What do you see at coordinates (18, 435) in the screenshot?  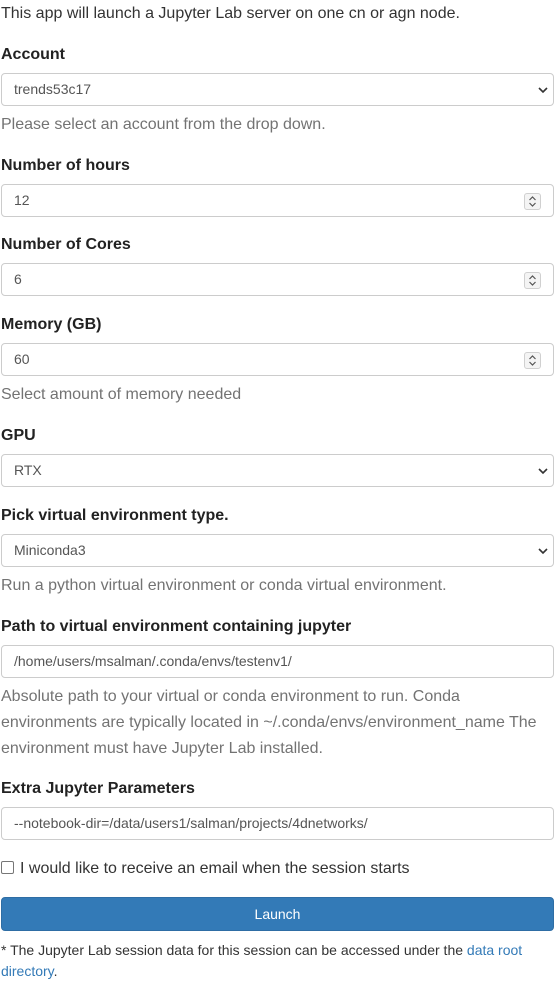 I see `gpu-label: GPU` at bounding box center [18, 435].